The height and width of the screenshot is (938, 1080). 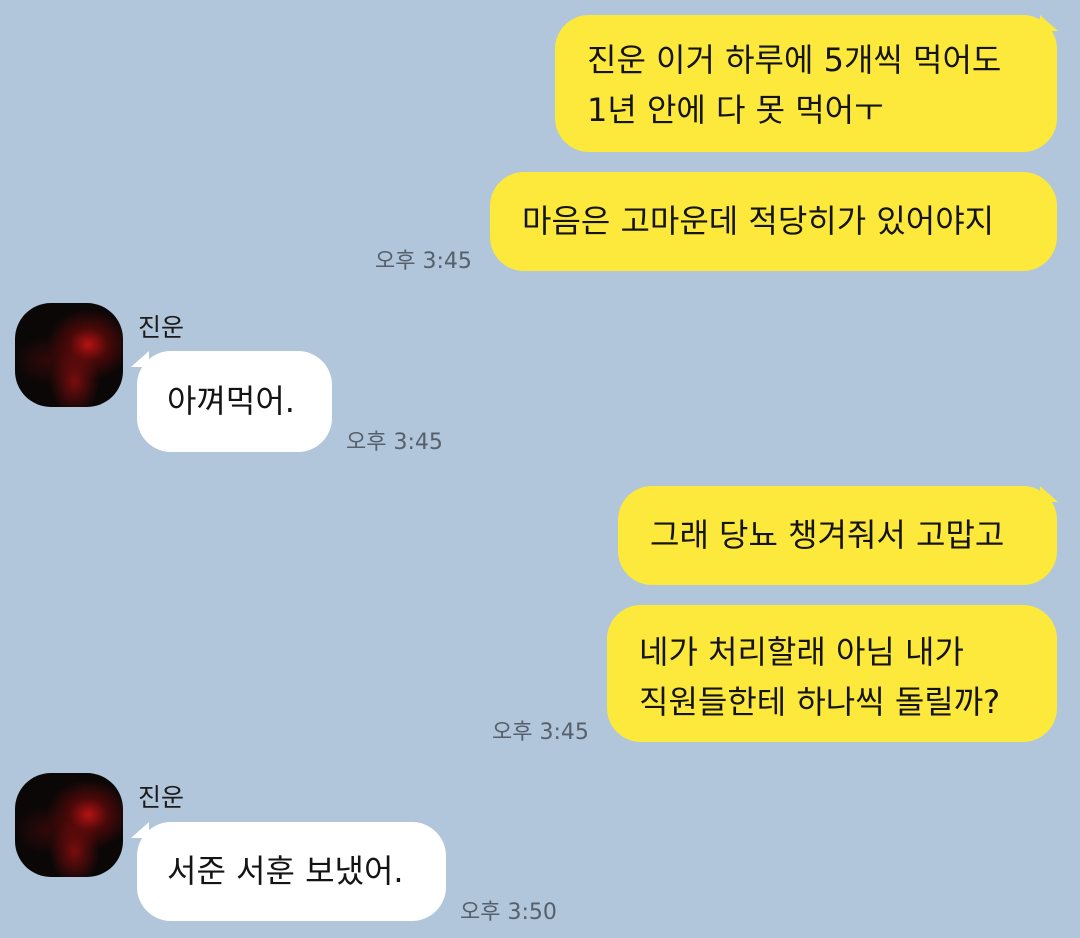 I want to click on message-bubble-received: 서준 서훈 보냈어., so click(x=291, y=871).